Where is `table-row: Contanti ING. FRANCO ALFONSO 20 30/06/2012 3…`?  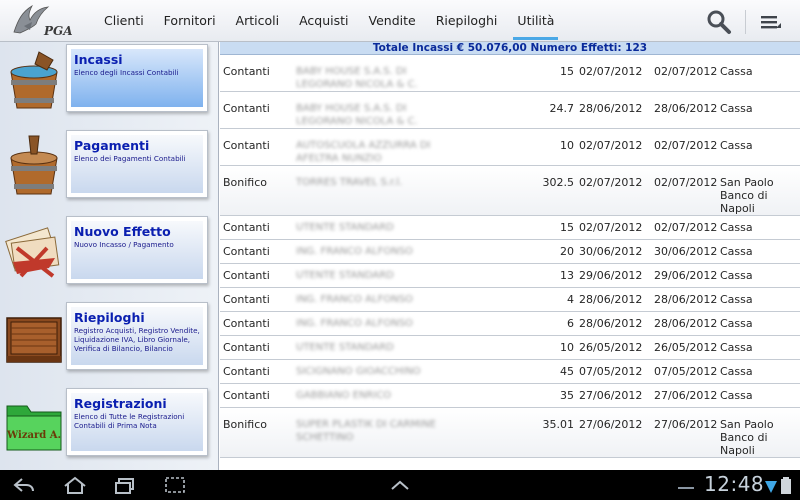
table-row: Contanti ING. FRANCO ALFONSO 20 30/06/2012 3… is located at coordinates (510, 252).